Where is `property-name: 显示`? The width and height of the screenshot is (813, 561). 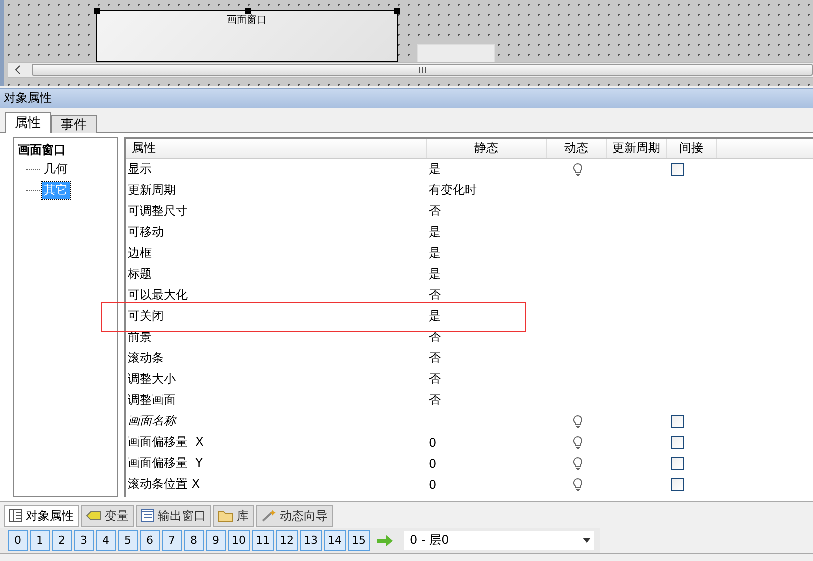
property-name: 显示 is located at coordinates (140, 169).